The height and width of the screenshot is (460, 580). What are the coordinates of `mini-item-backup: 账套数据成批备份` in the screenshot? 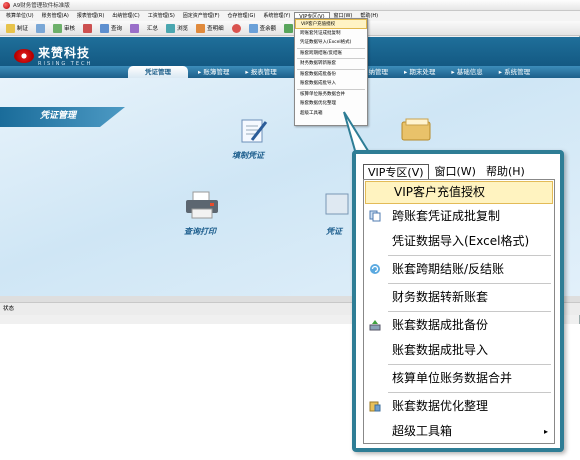 It's located at (331, 75).